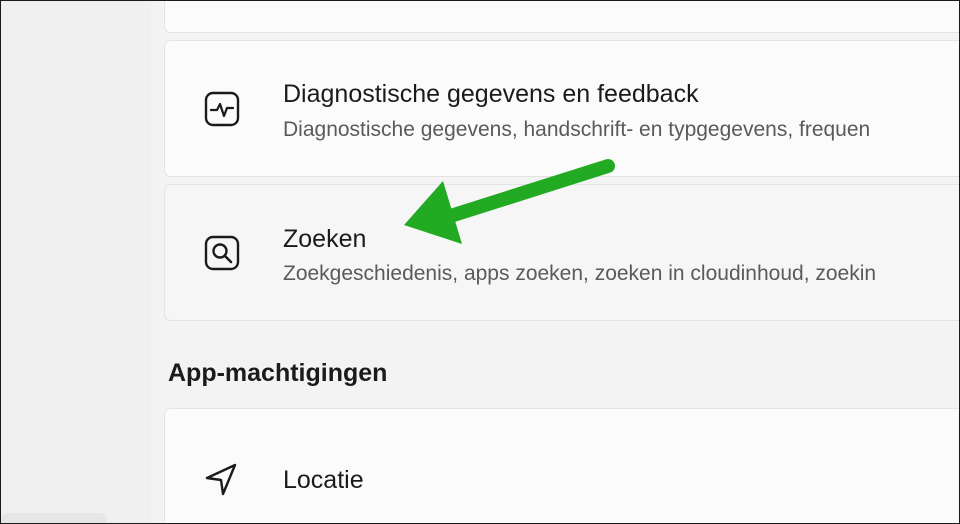 This screenshot has height=524, width=960. What do you see at coordinates (325, 239) in the screenshot?
I see `search-title: Zoeken` at bounding box center [325, 239].